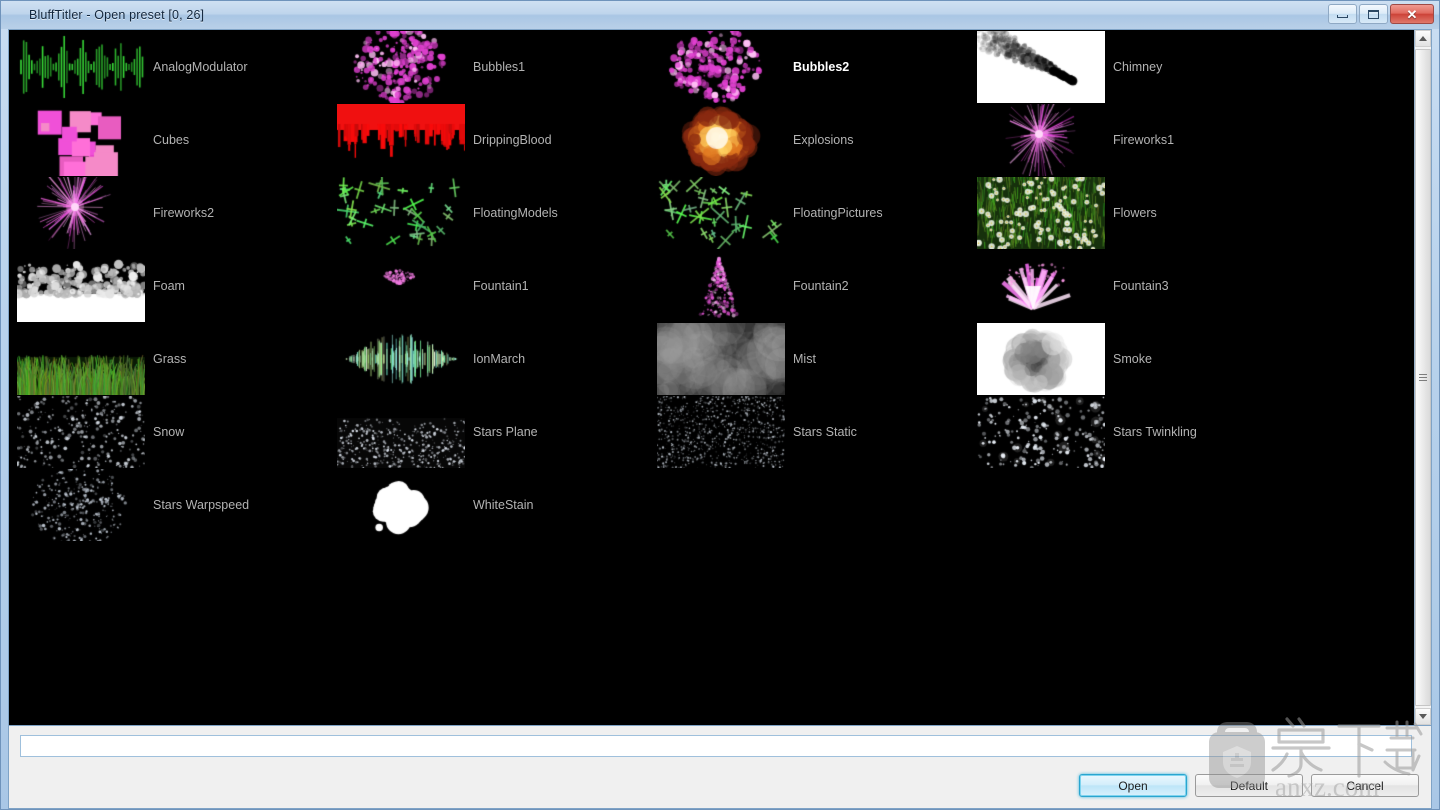 This screenshot has height=810, width=1440. I want to click on preset-item: Flowers, so click(1129, 212).